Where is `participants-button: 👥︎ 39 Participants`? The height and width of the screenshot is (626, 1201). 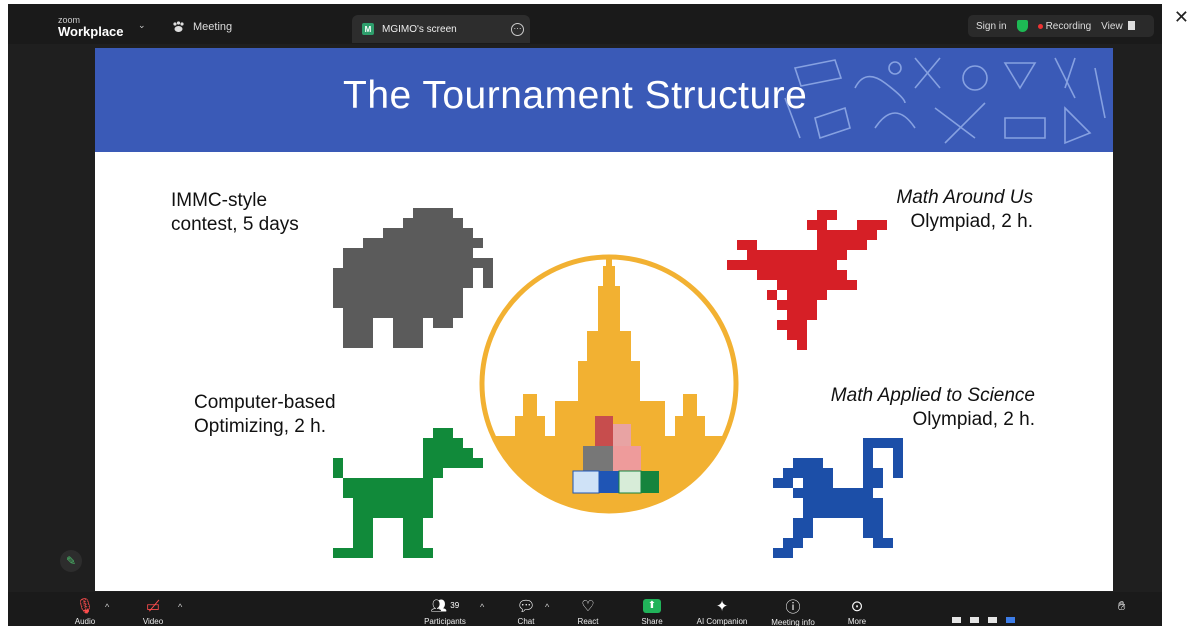 participants-button: 👥︎ 39 Participants is located at coordinates (445, 609).